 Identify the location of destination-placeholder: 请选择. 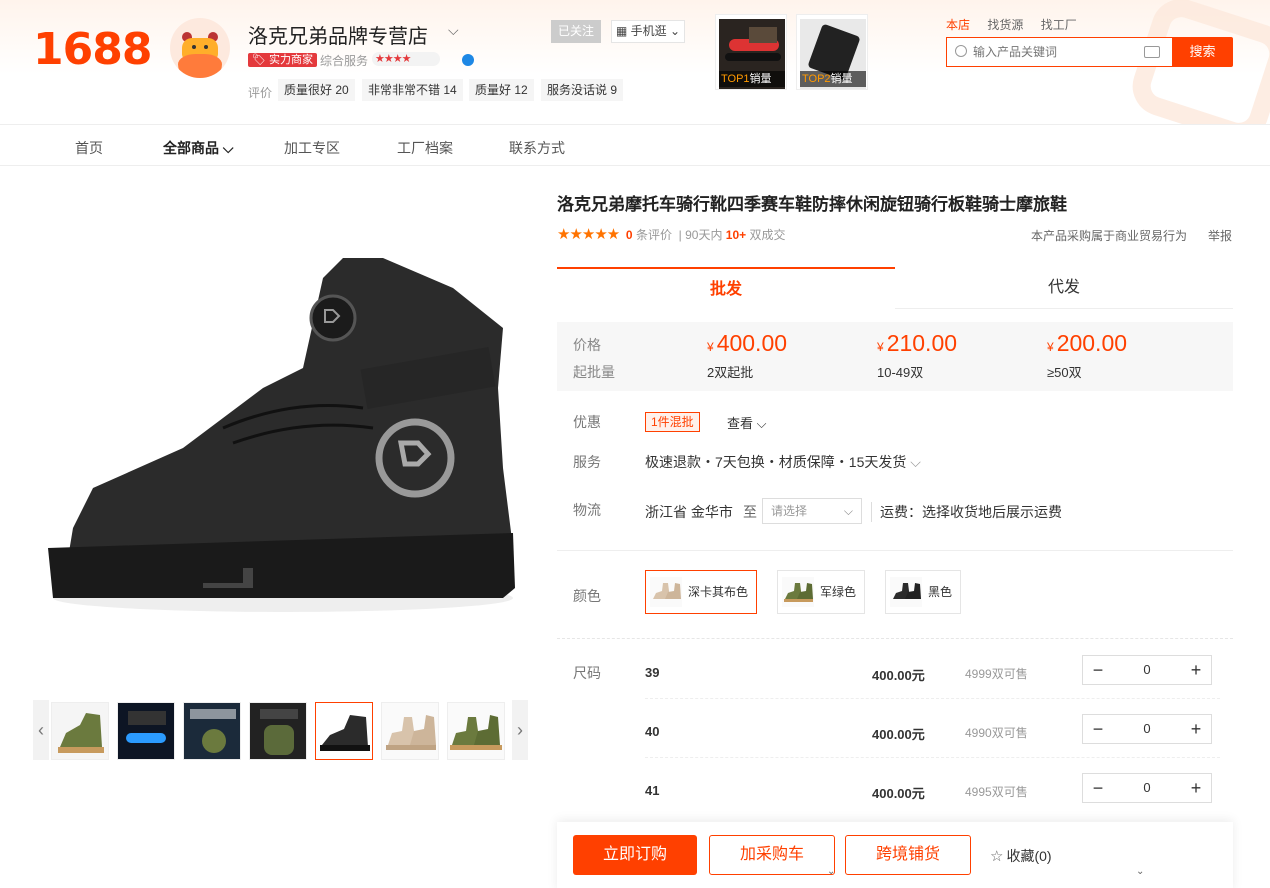
(789, 511).